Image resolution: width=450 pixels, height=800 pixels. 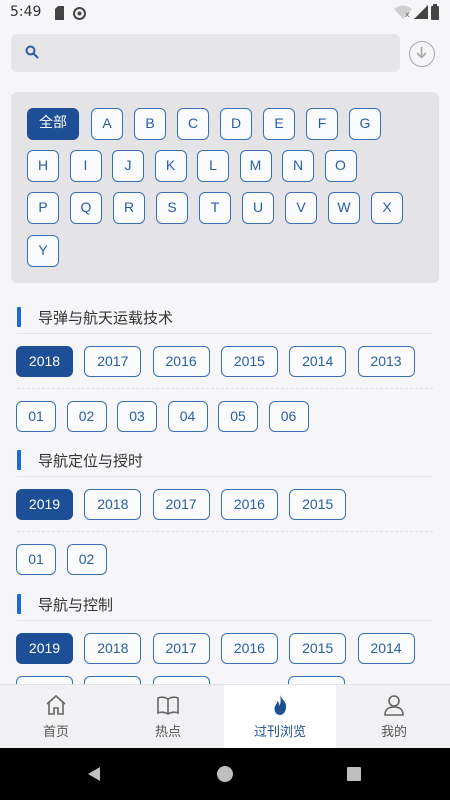 What do you see at coordinates (225, 13) in the screenshot?
I see `status-bar: 5:49 x` at bounding box center [225, 13].